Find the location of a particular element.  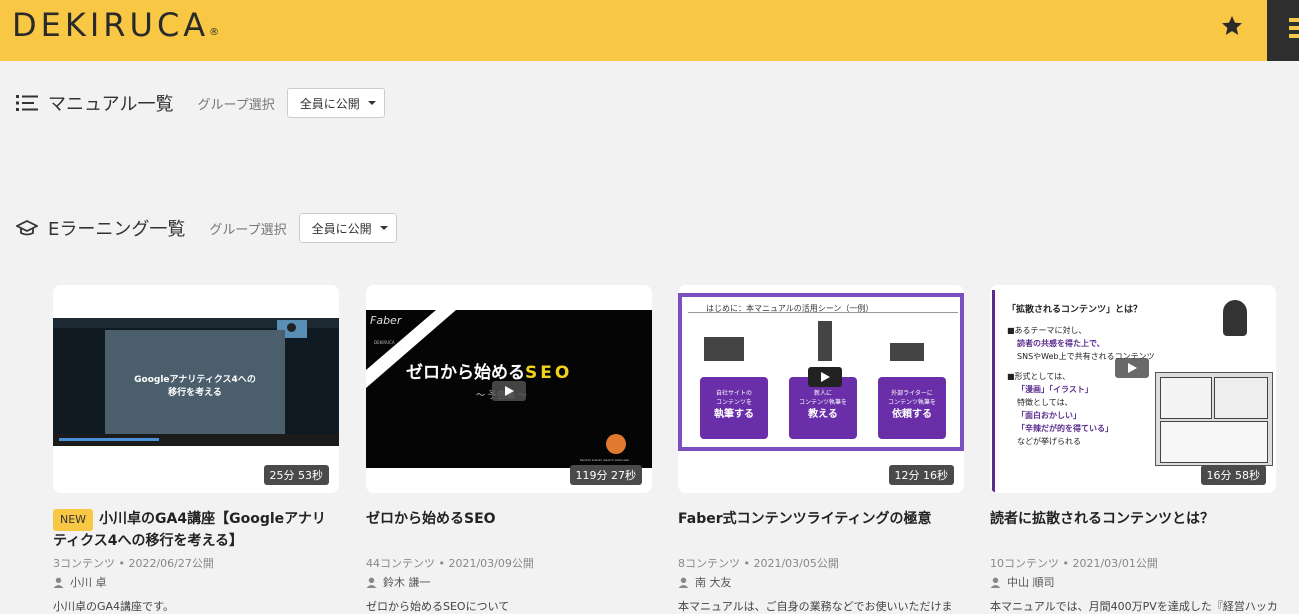

course-title: ゼロから始めるSEO is located at coordinates (431, 519).